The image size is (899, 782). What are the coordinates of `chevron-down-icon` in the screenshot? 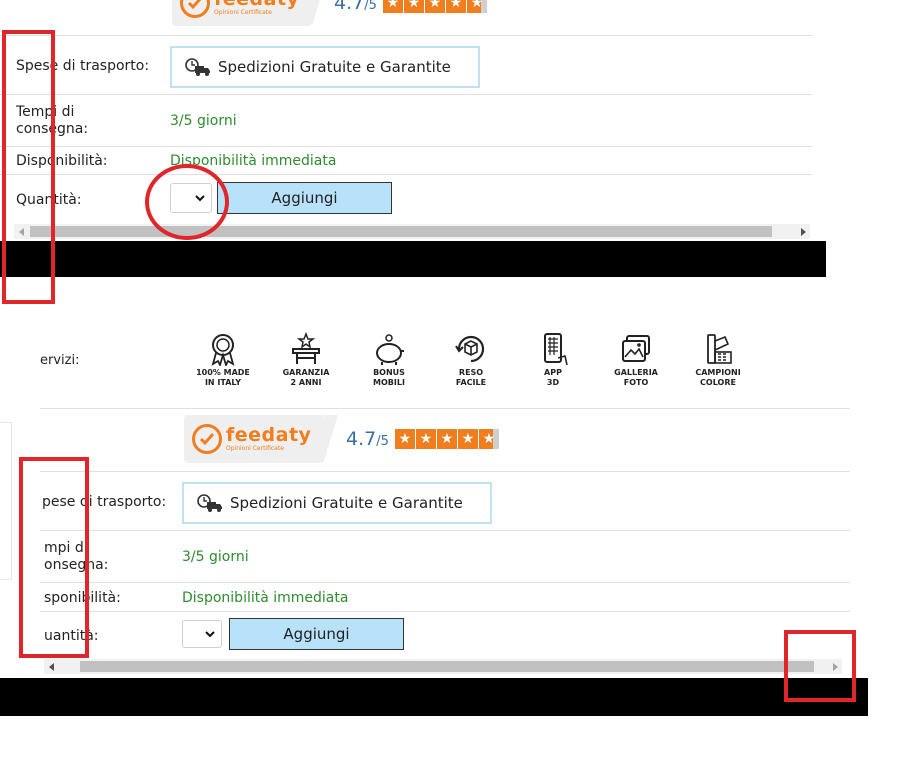 It's located at (210, 633).